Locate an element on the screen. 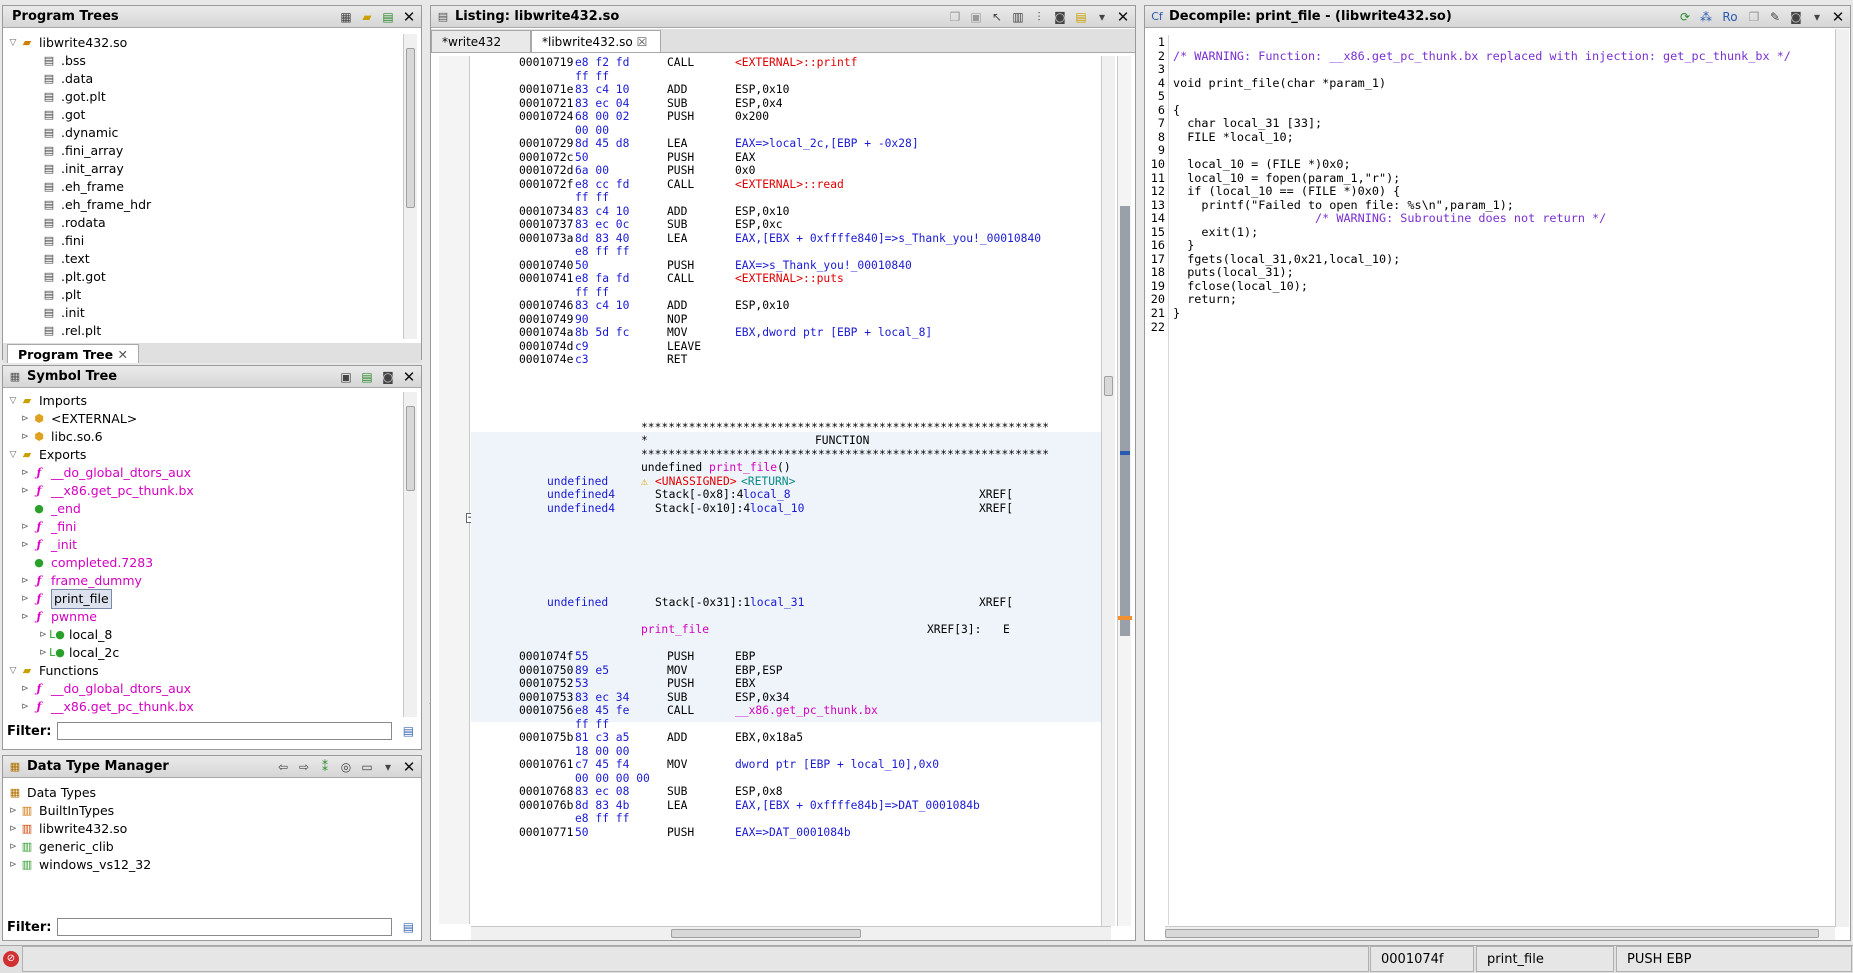 The width and height of the screenshot is (1853, 973). row-operand: 0x0 is located at coordinates (745, 171).